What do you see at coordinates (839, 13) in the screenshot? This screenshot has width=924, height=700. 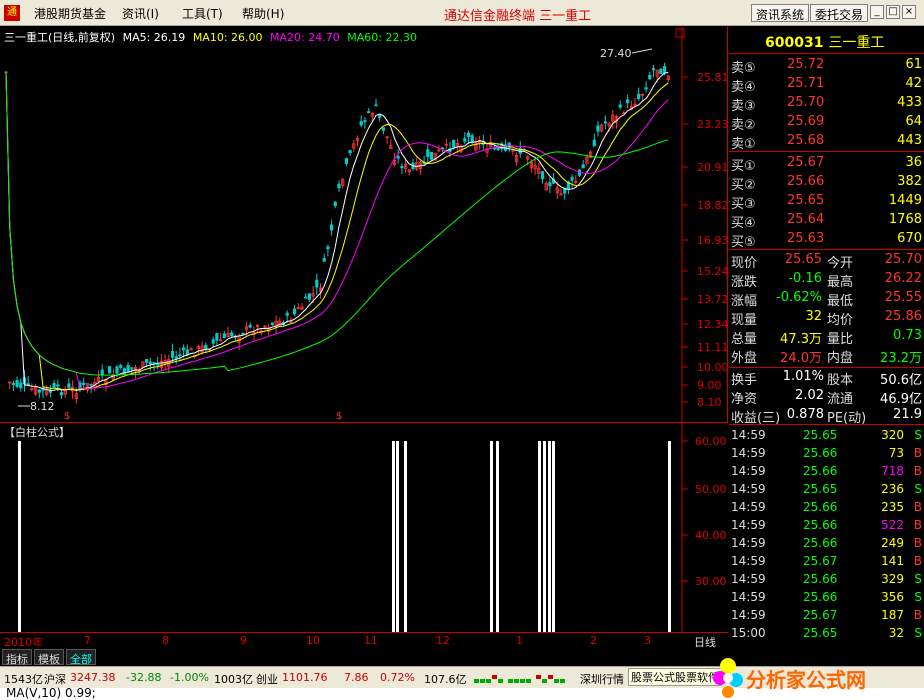 I see `trade-button: 委托交易` at bounding box center [839, 13].